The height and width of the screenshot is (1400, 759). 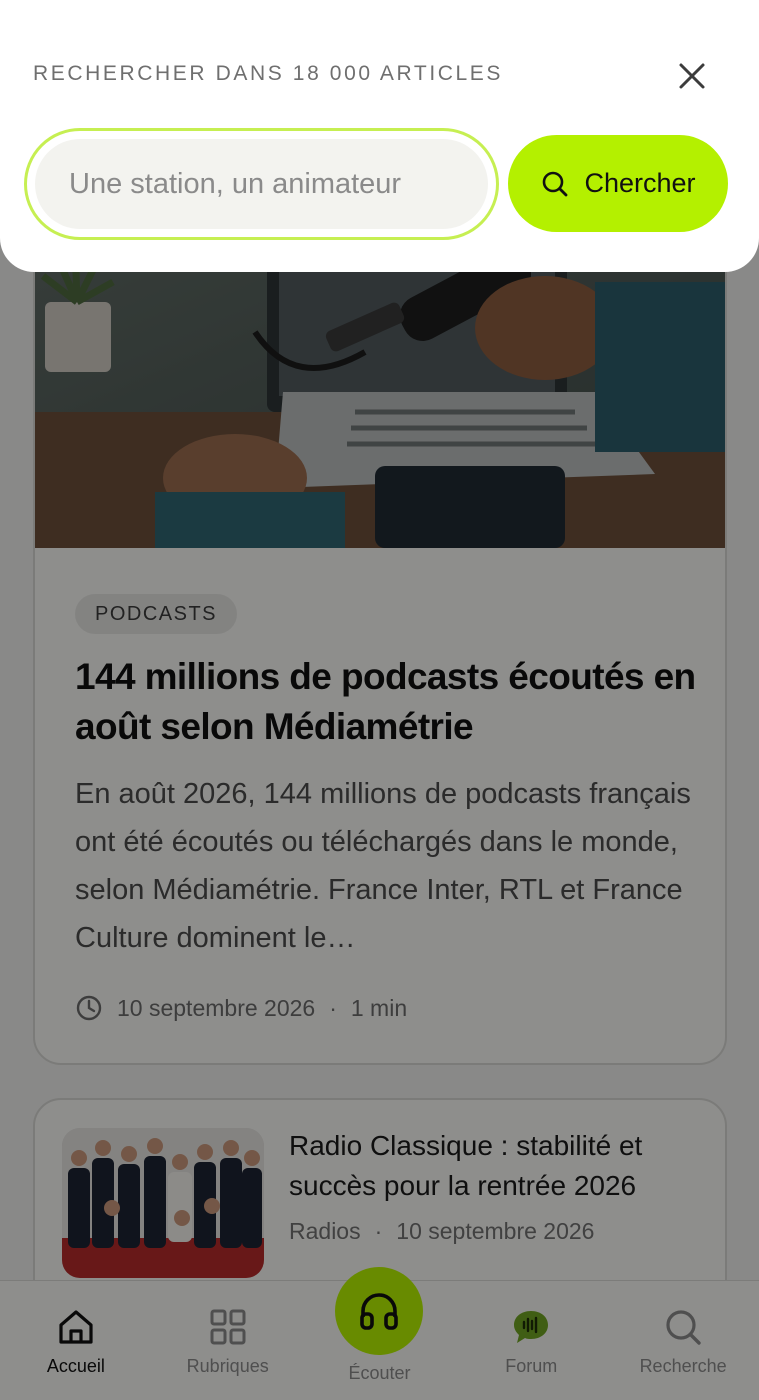 I want to click on search-field-wrapper, so click(x=261, y=184).